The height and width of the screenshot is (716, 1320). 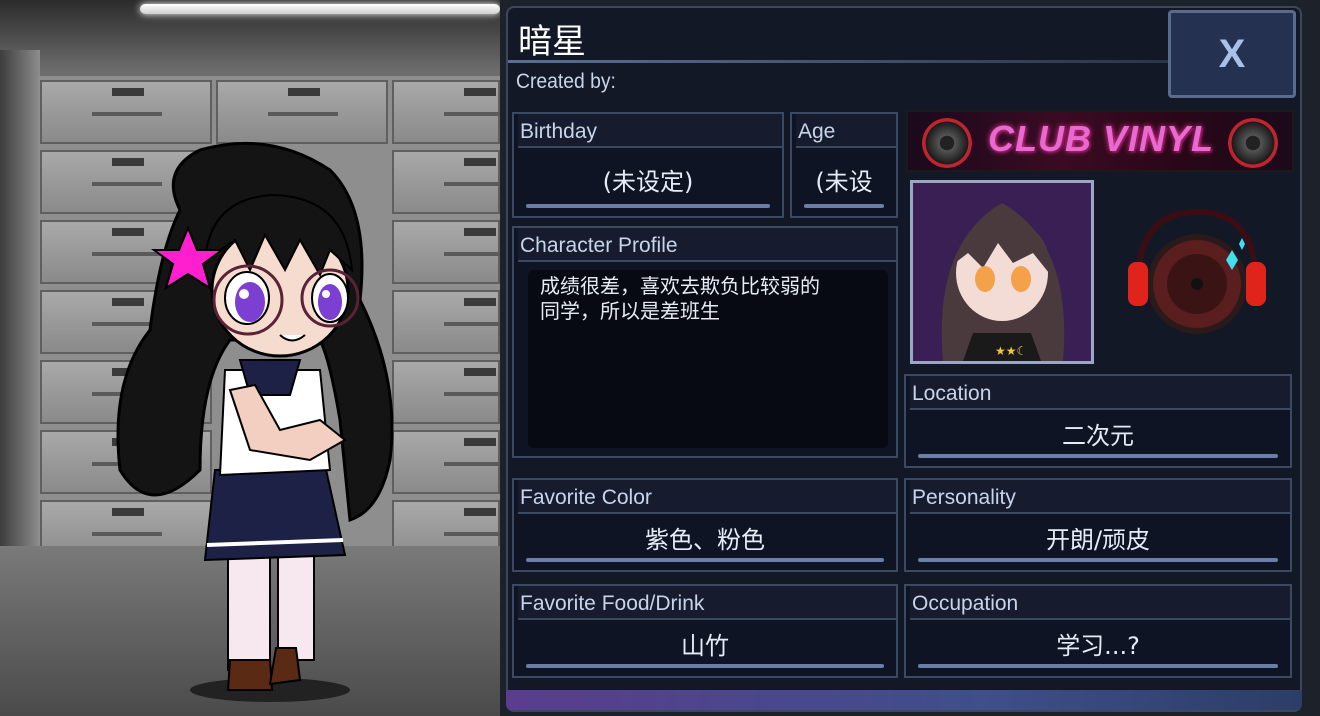 I want to click on character-portrait: ★★☾, so click(x=1002, y=272).